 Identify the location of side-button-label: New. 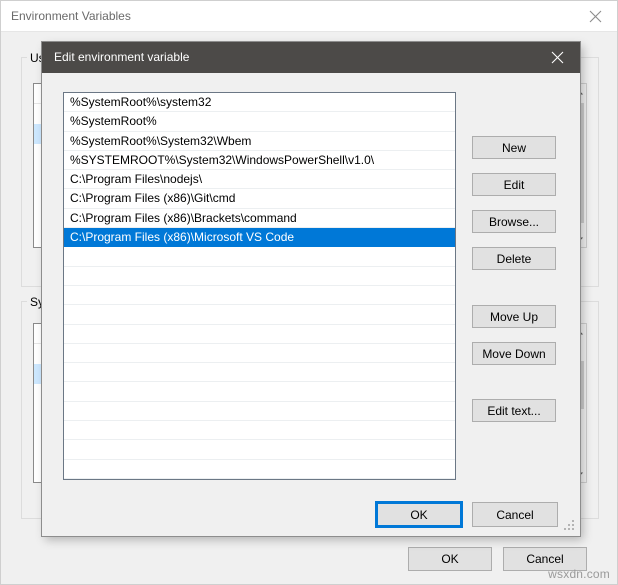
(513, 147).